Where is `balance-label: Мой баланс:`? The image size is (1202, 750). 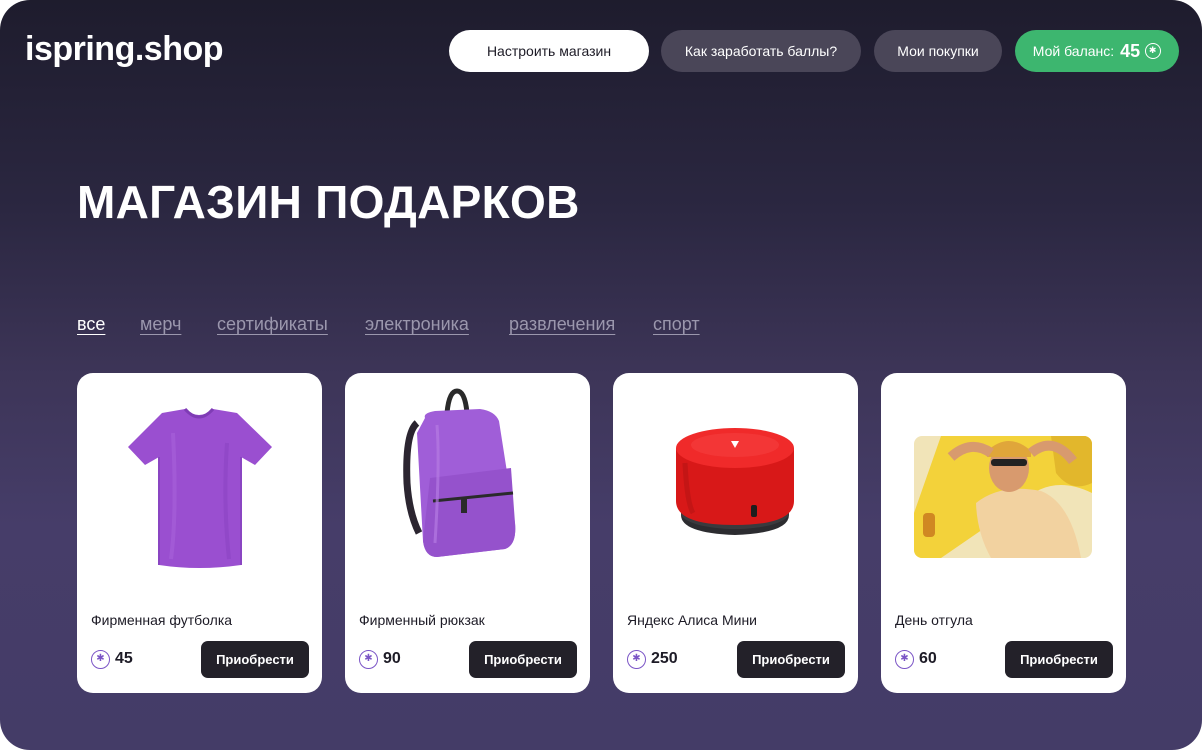
balance-label: Мой баланс: is located at coordinates (1073, 51).